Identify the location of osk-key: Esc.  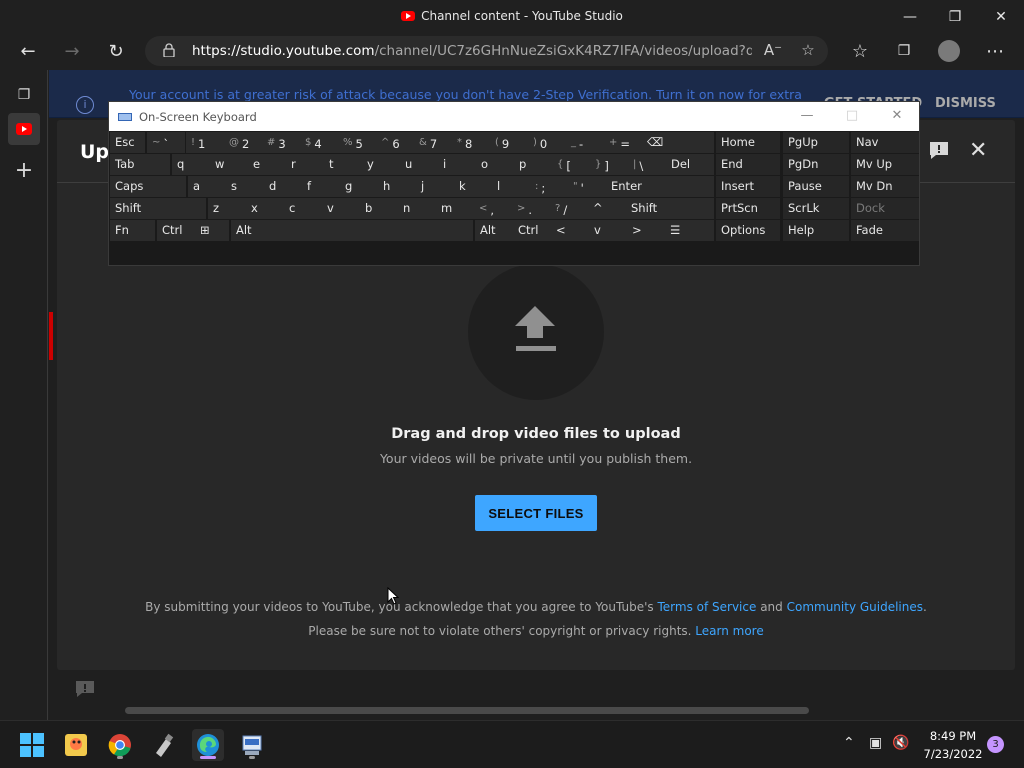
(127, 142).